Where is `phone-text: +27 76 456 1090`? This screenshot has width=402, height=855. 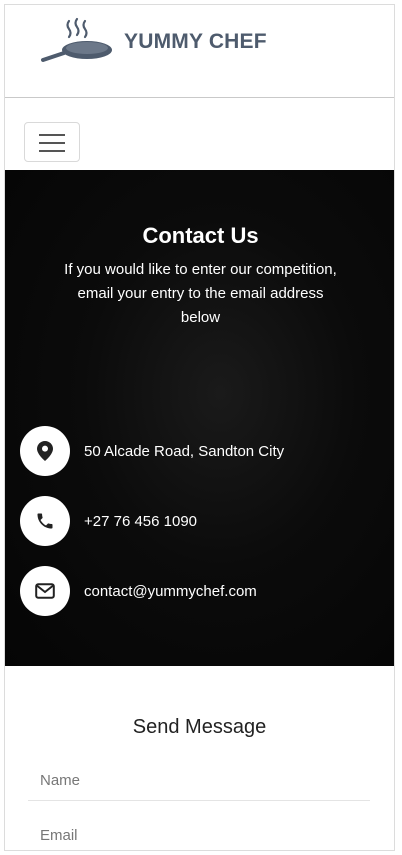
phone-text: +27 76 456 1090 is located at coordinates (140, 521).